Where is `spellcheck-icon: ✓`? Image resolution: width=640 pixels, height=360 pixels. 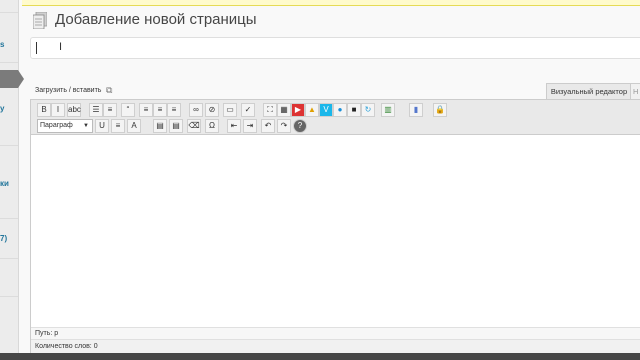 spellcheck-icon: ✓ is located at coordinates (248, 110).